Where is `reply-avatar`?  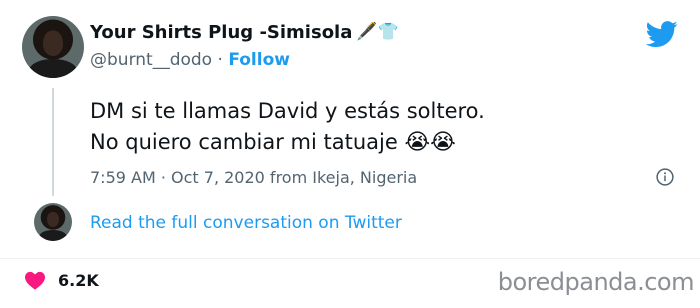
reply-avatar is located at coordinates (53, 222).